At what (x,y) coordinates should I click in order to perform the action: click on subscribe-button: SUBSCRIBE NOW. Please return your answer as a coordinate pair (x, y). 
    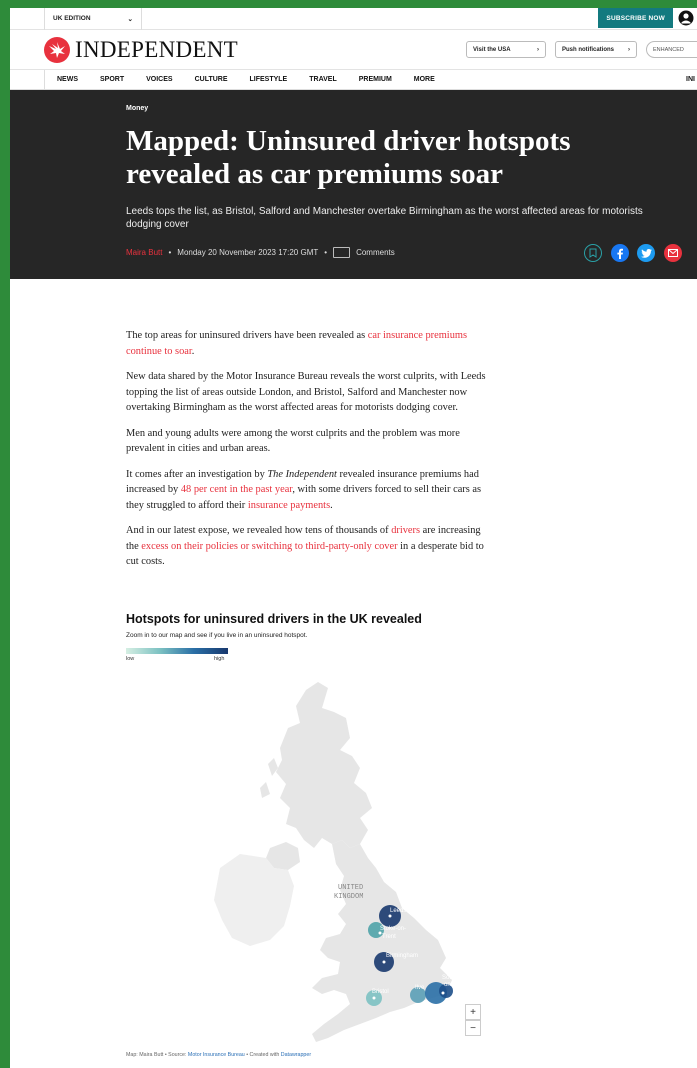
    Looking at the image, I should click on (635, 18).